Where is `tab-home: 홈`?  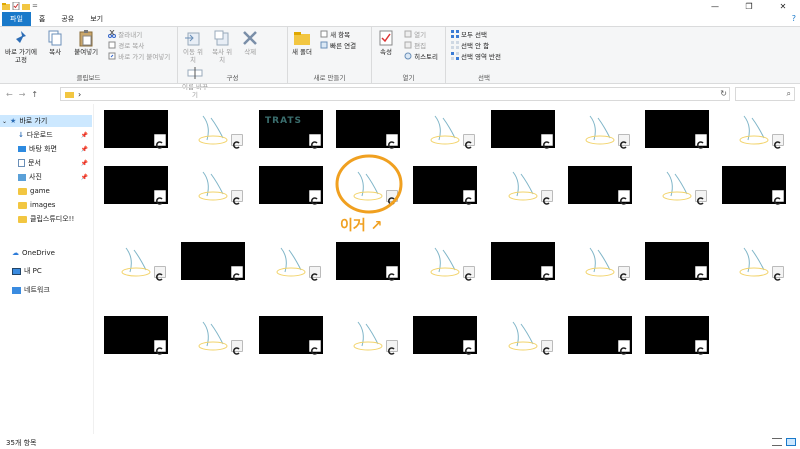 tab-home: 홈 is located at coordinates (42, 19).